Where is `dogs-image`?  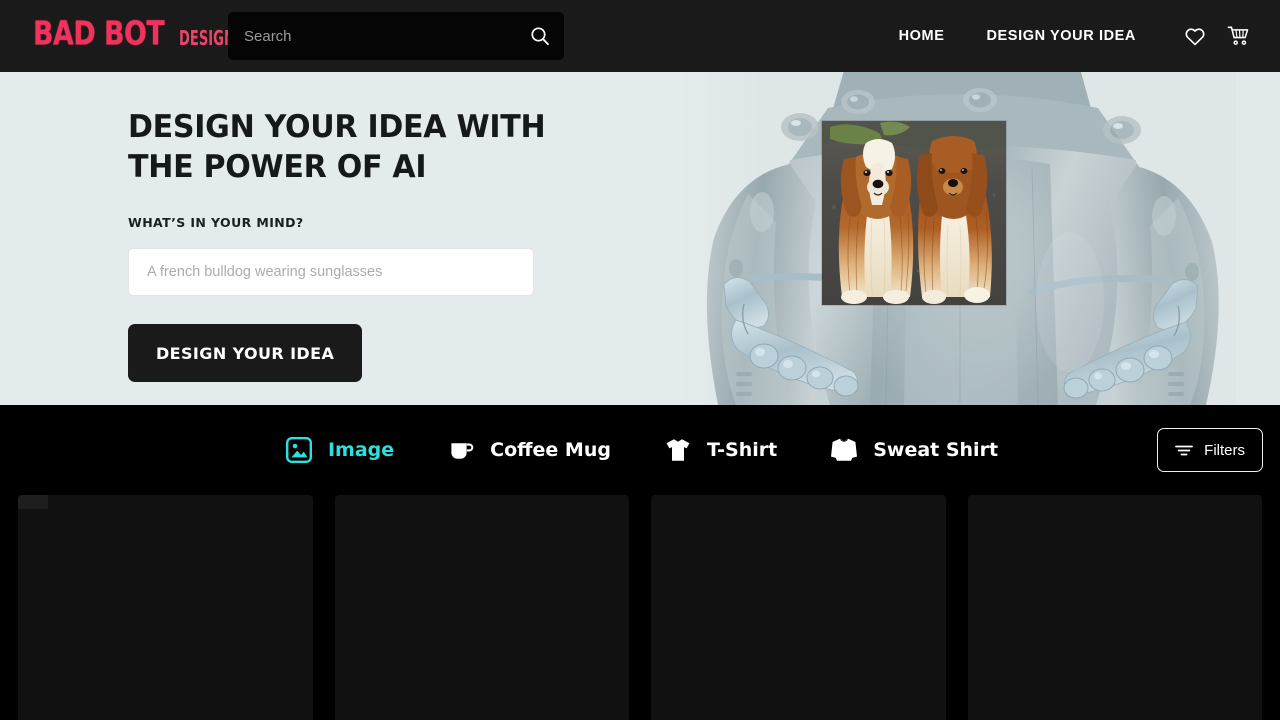 dogs-image is located at coordinates (914, 213).